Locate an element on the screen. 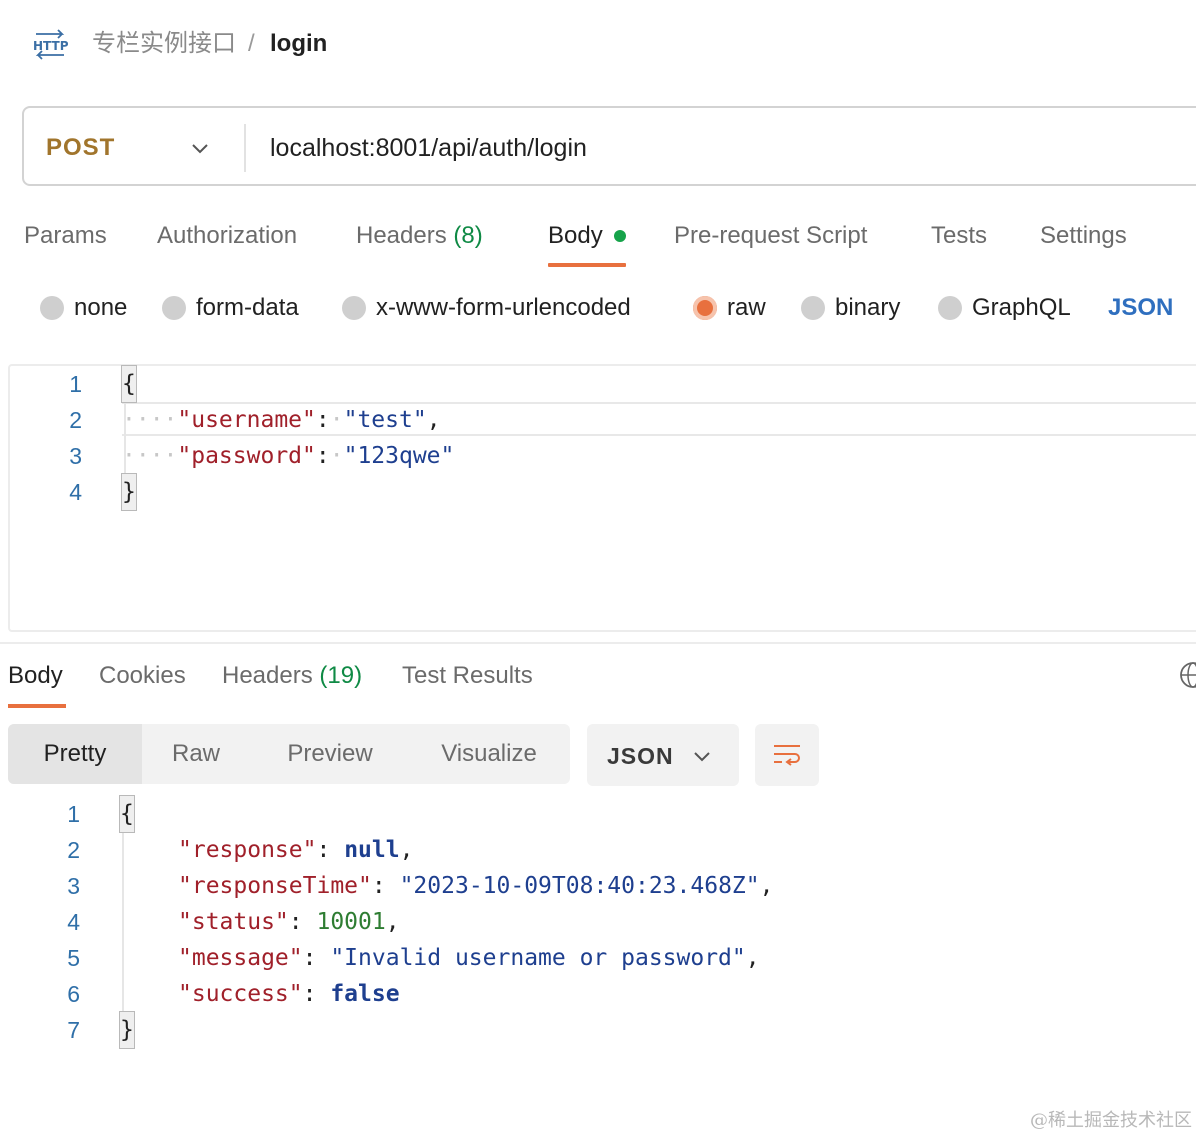  tab-label: Settings is located at coordinates (1083, 235).